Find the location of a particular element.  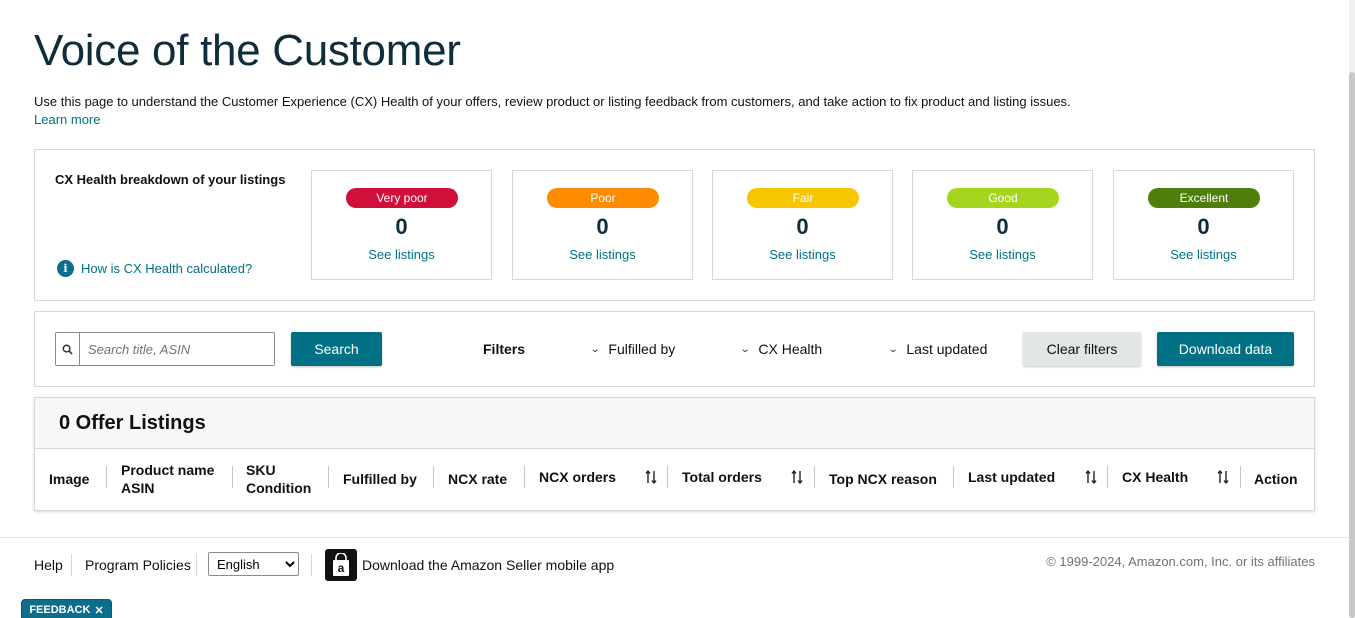

col-sku-label: SKU is located at coordinates (261, 470).